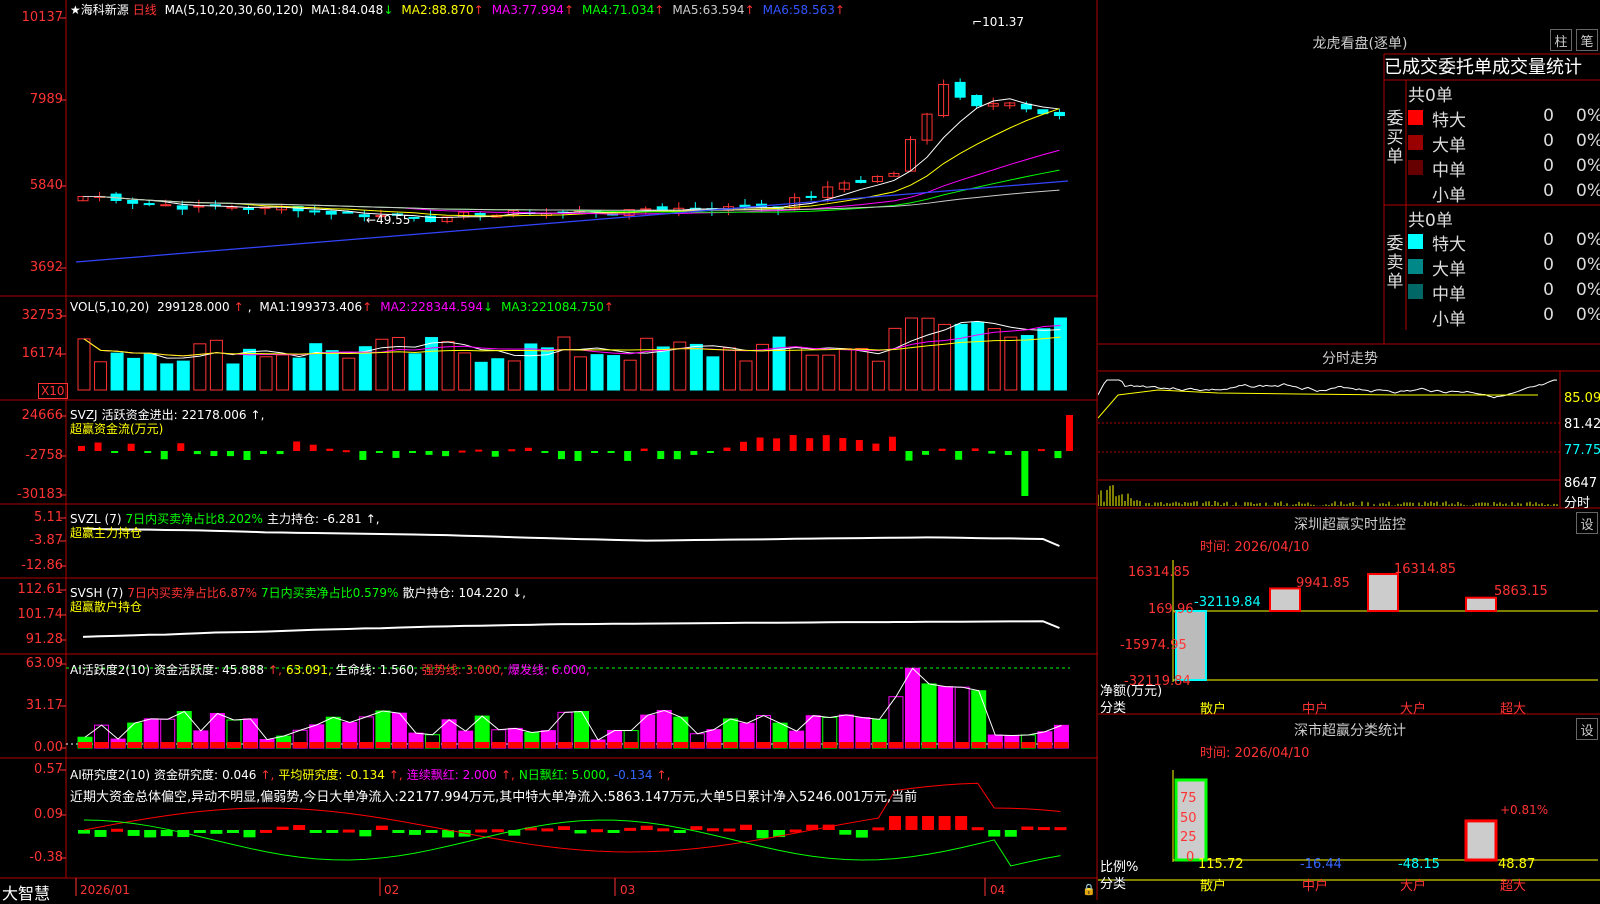 This screenshot has width=1600, height=904. I want to click on svsh-arrow: ↓,, so click(519, 593).